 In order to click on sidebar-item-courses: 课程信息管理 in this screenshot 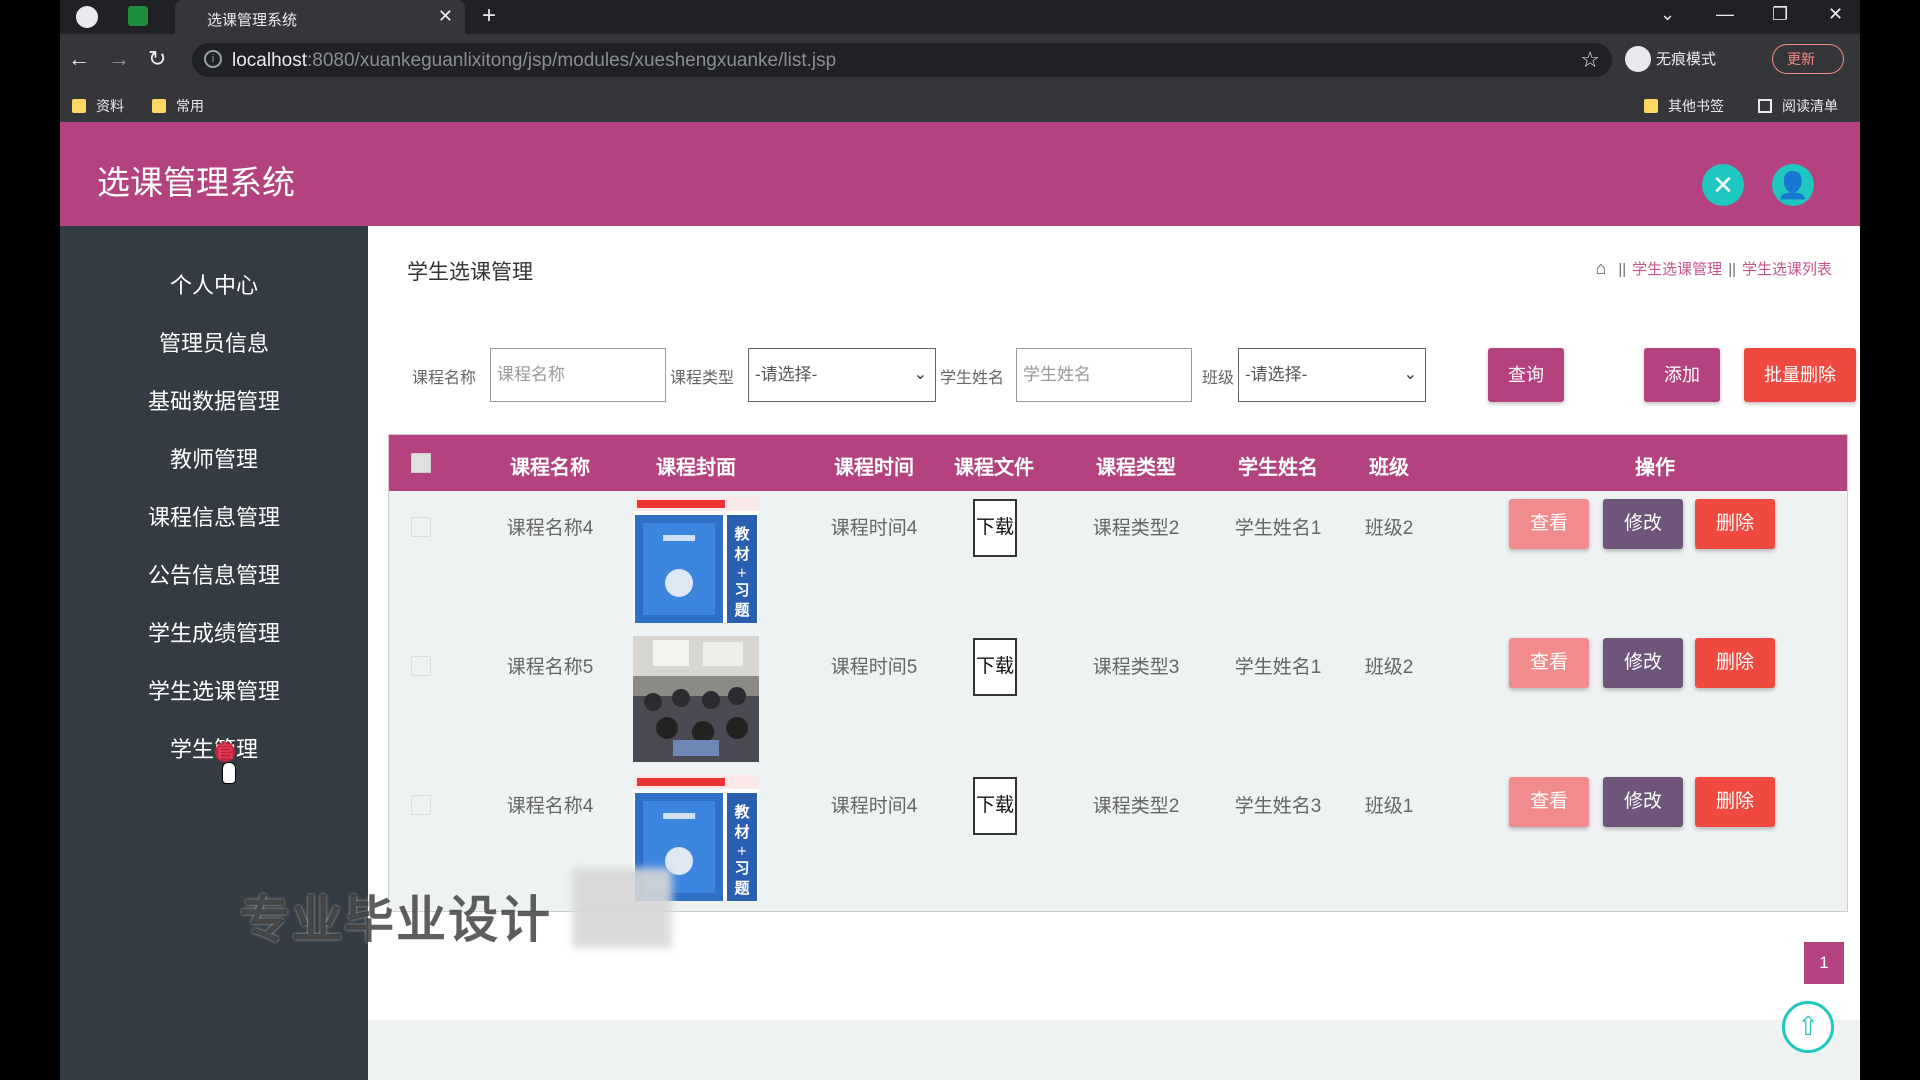, I will do `click(214, 516)`.